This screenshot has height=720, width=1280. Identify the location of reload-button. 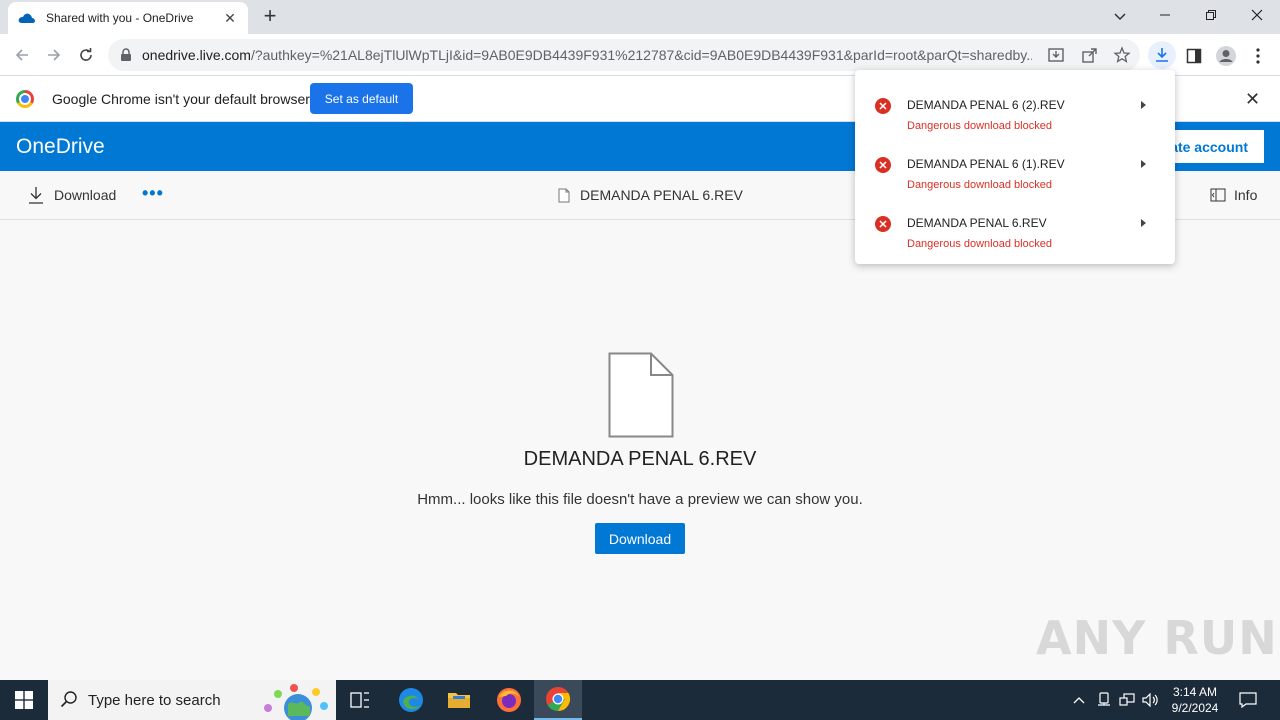
(86, 55).